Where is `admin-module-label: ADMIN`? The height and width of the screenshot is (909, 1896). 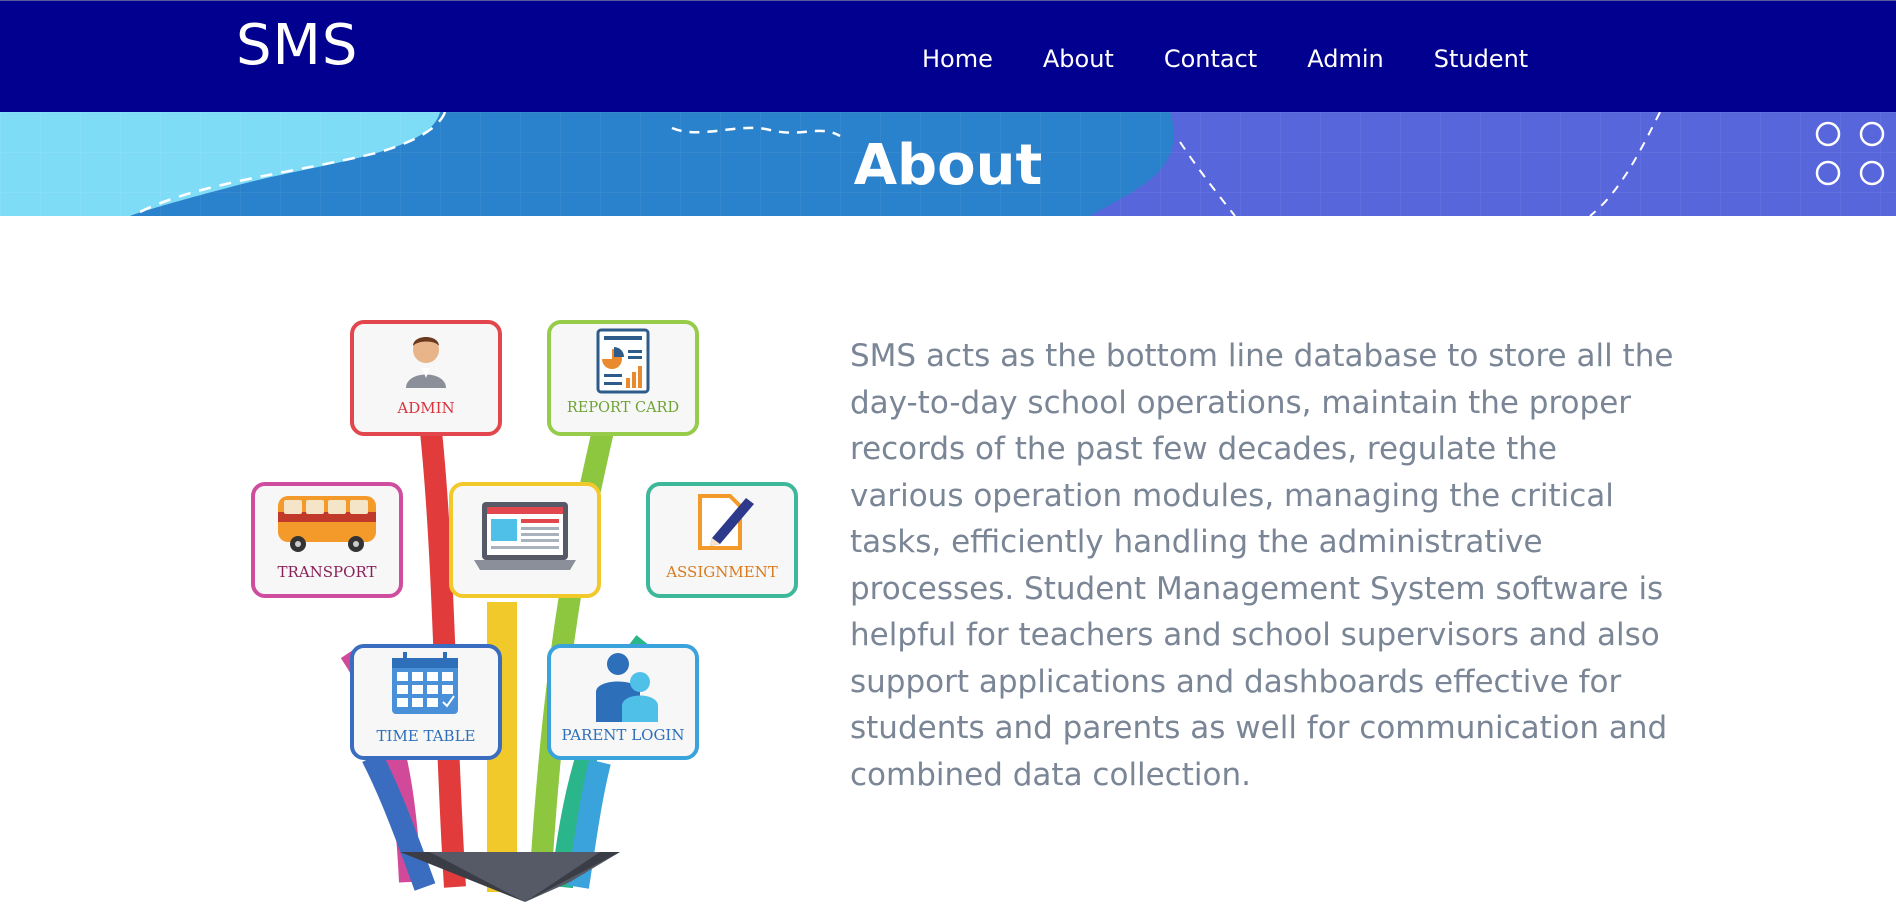
admin-module-label: ADMIN is located at coordinates (425, 408).